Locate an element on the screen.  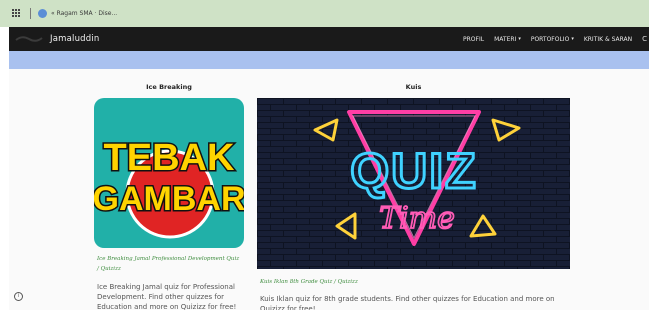
nav-item-label: KRITIK & SARAN is located at coordinates (608, 39).